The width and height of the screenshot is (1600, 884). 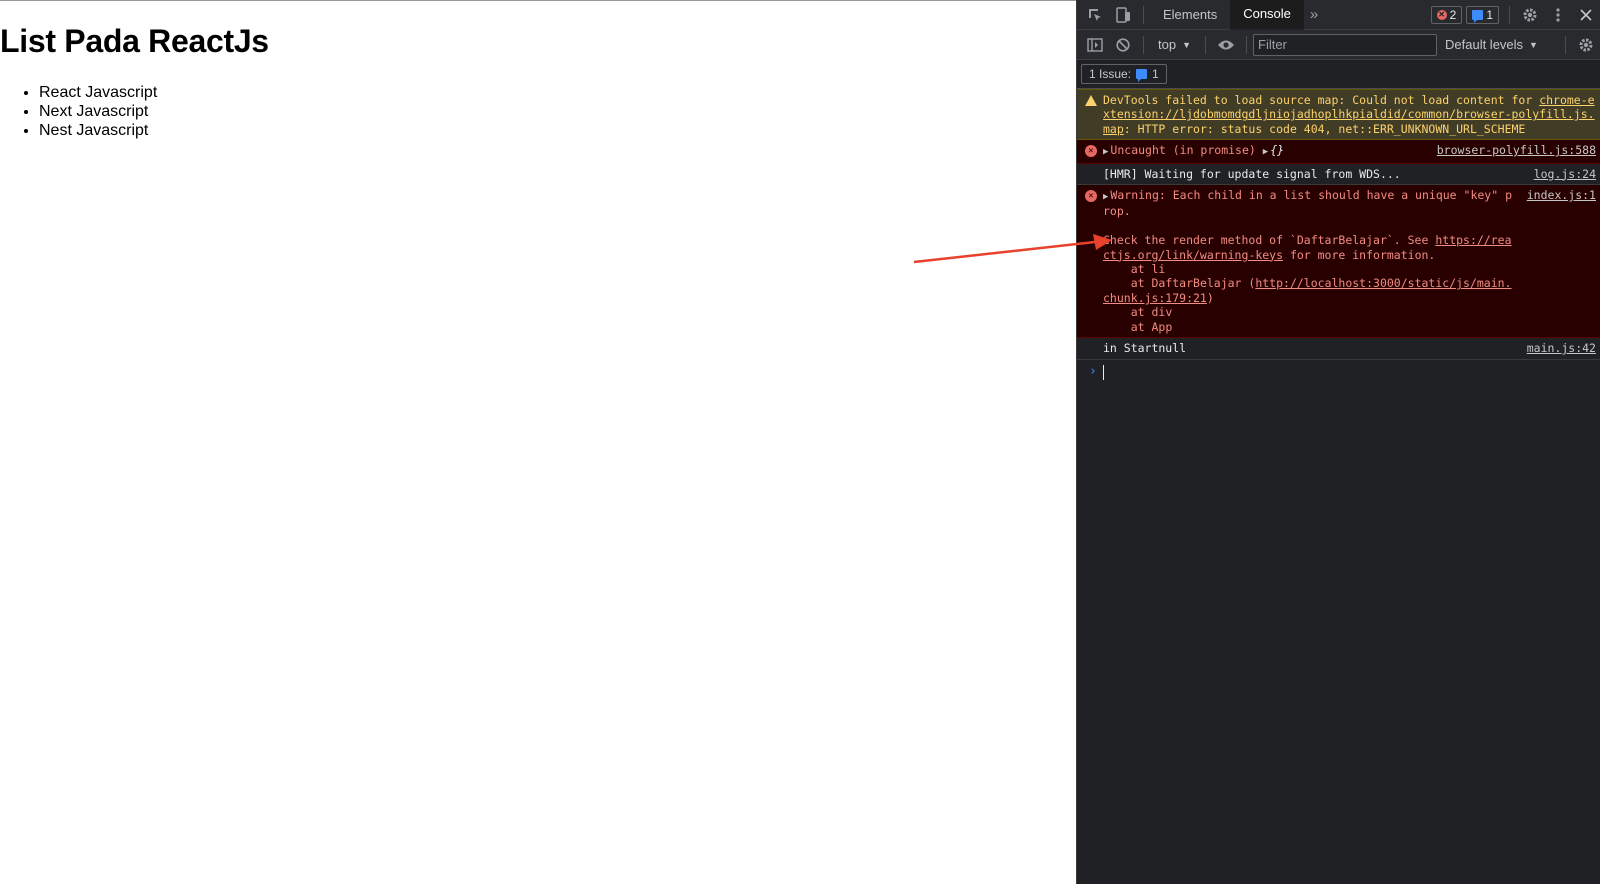 What do you see at coordinates (1314, 14) in the screenshot?
I see `more-tabs-icon: »` at bounding box center [1314, 14].